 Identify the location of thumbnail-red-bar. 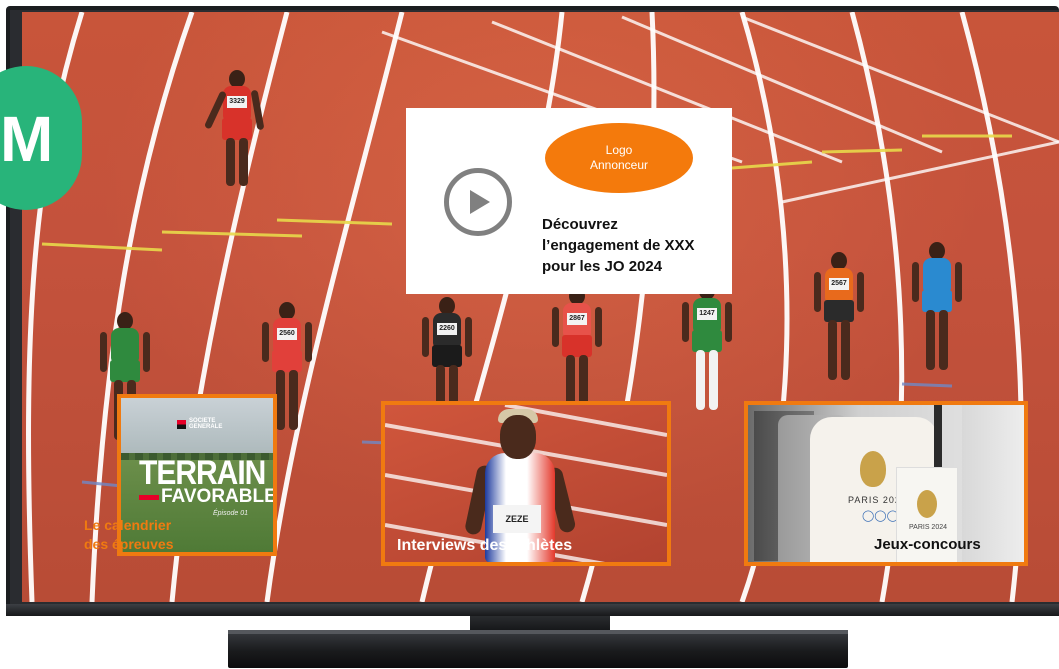
(149, 497).